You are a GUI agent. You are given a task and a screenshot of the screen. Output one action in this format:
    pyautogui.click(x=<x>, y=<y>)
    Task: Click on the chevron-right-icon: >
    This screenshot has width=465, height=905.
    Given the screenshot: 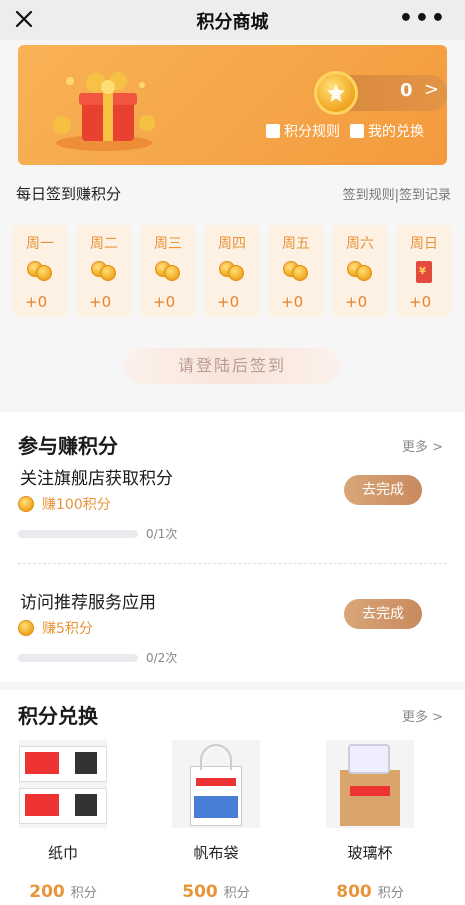 What is the action you would take?
    pyautogui.click(x=432, y=89)
    